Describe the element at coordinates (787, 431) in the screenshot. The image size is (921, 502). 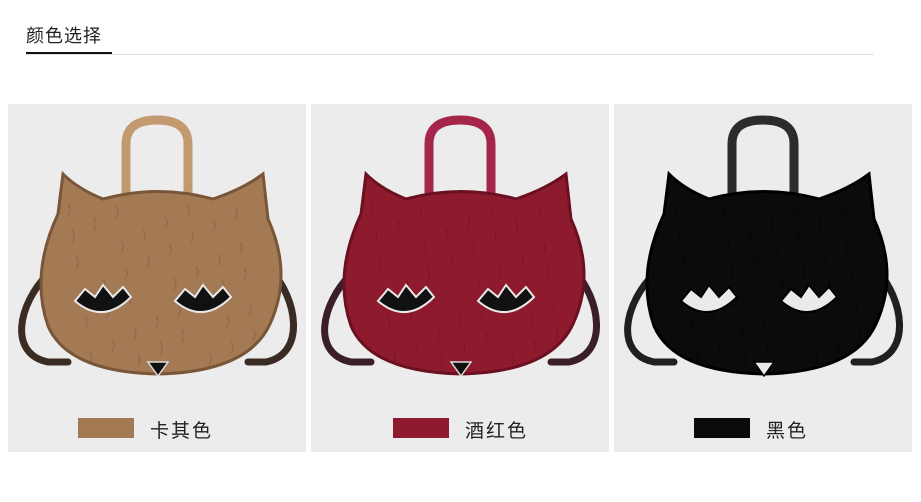
I see `color-label: 黑色` at that location.